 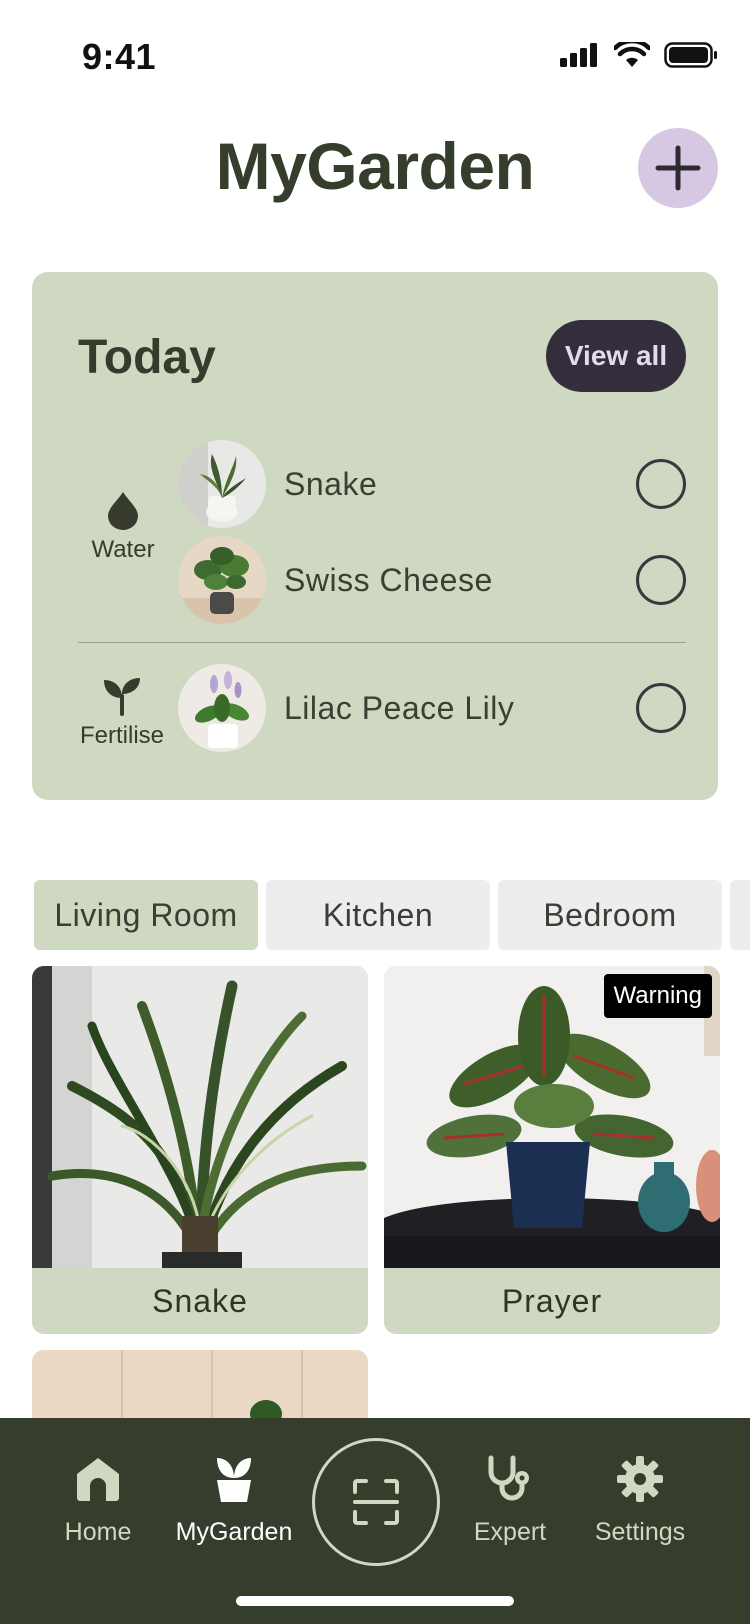 I want to click on nav-home: Home, so click(x=98, y=1500).